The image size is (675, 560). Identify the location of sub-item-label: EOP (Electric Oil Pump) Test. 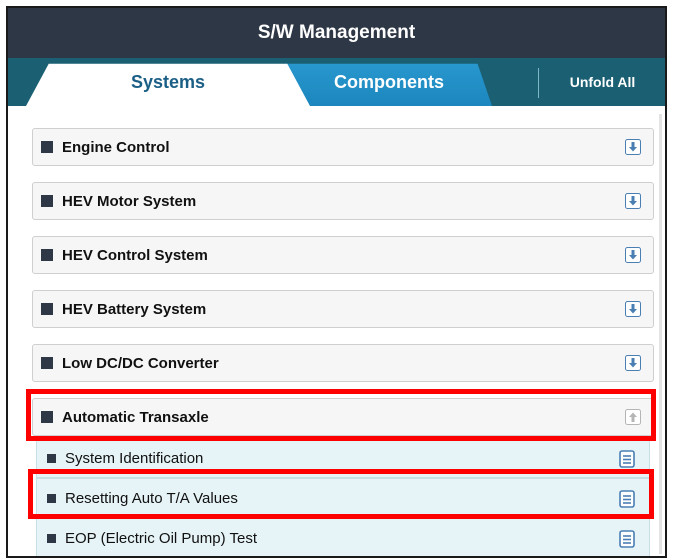
(161, 538).